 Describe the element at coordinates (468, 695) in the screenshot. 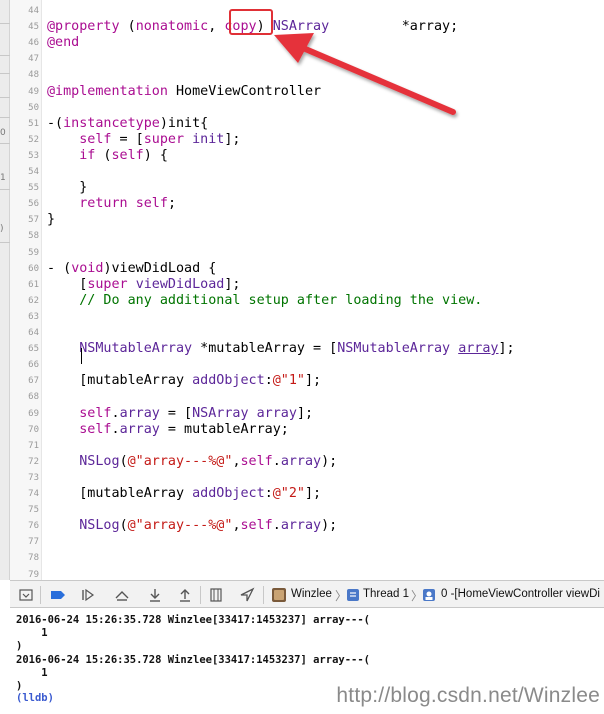

I see `watermark-text: http://blog.csdn.net/Winzlee` at that location.